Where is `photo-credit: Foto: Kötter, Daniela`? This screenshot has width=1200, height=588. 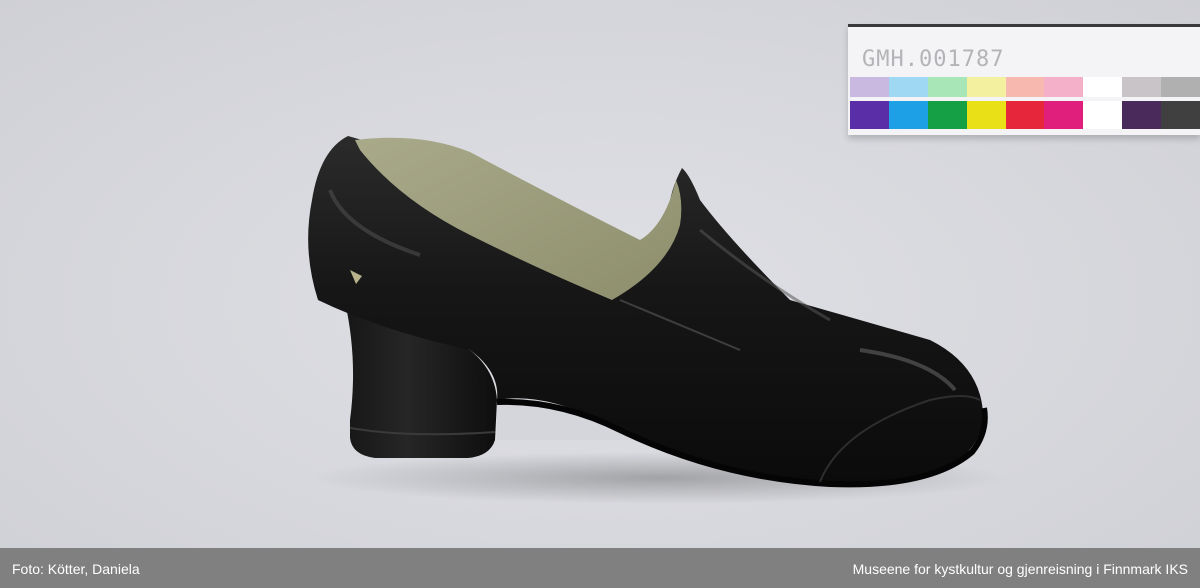 photo-credit: Foto: Kötter, Daniela is located at coordinates (76, 569).